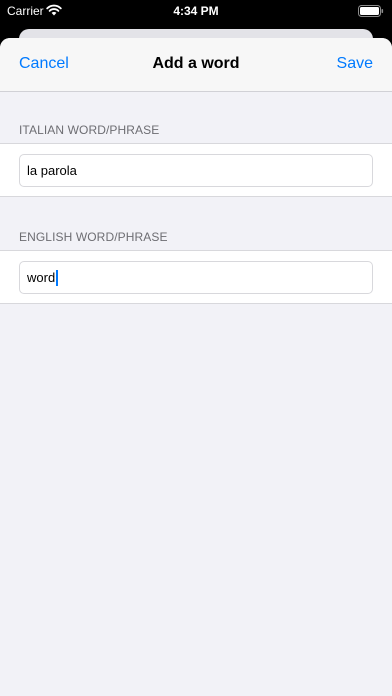 This screenshot has height=696, width=392. Describe the element at coordinates (89, 130) in the screenshot. I see `italian-section-header: ITALIAN WORD/PHRASE` at that location.